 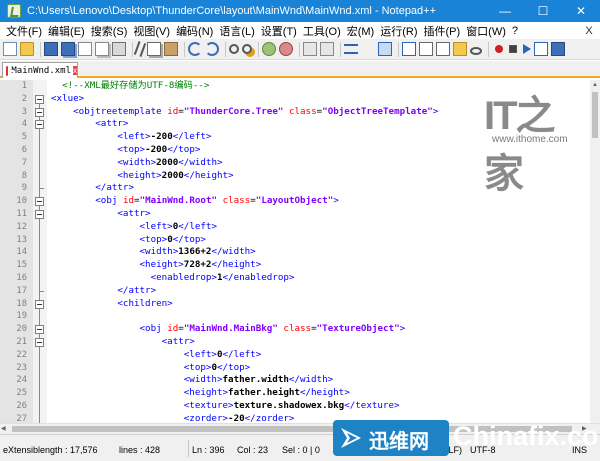 What do you see at coordinates (351, 49) in the screenshot?
I see `word-wrap-icon` at bounding box center [351, 49].